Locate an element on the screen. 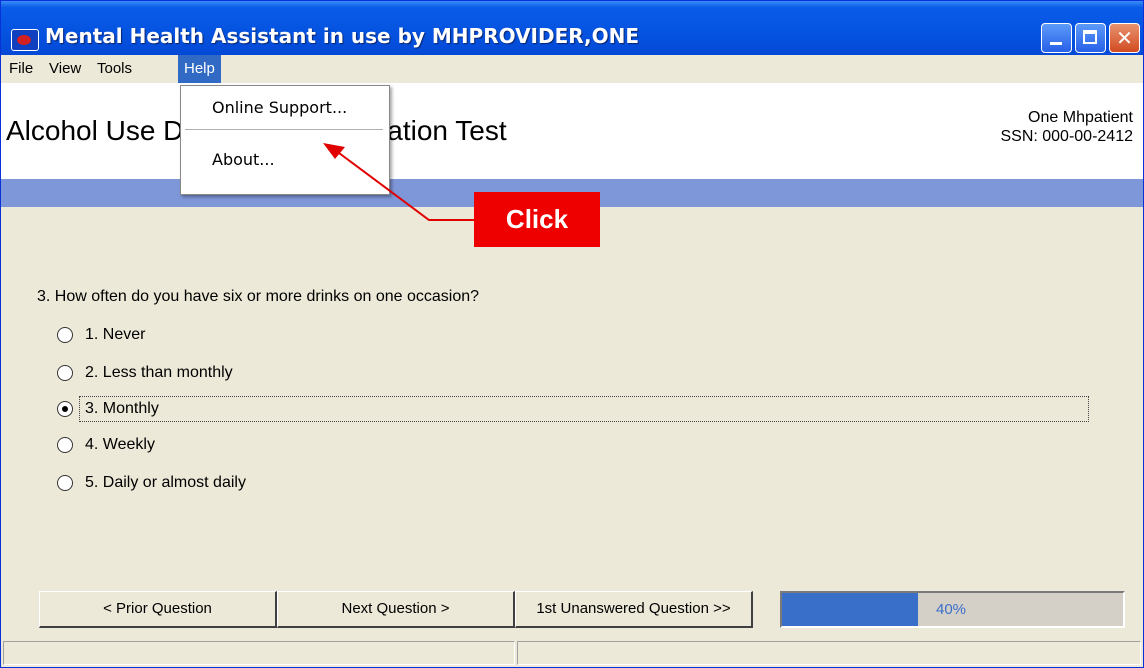 The height and width of the screenshot is (668, 1144). patient-ssn: SSN: 000-00-2412 is located at coordinates (1066, 136).